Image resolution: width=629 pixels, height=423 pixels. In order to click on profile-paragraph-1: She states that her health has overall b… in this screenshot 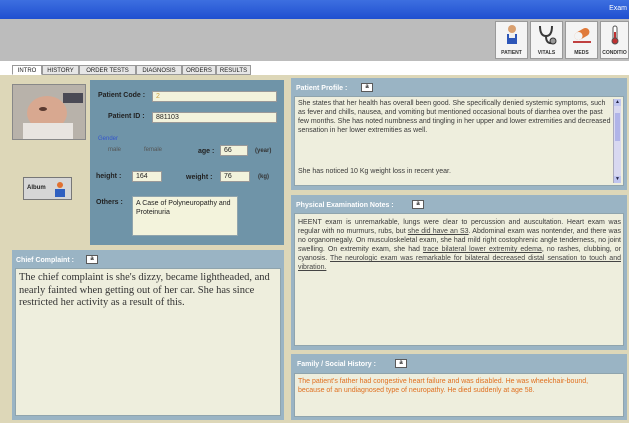, I will do `click(454, 117)`.